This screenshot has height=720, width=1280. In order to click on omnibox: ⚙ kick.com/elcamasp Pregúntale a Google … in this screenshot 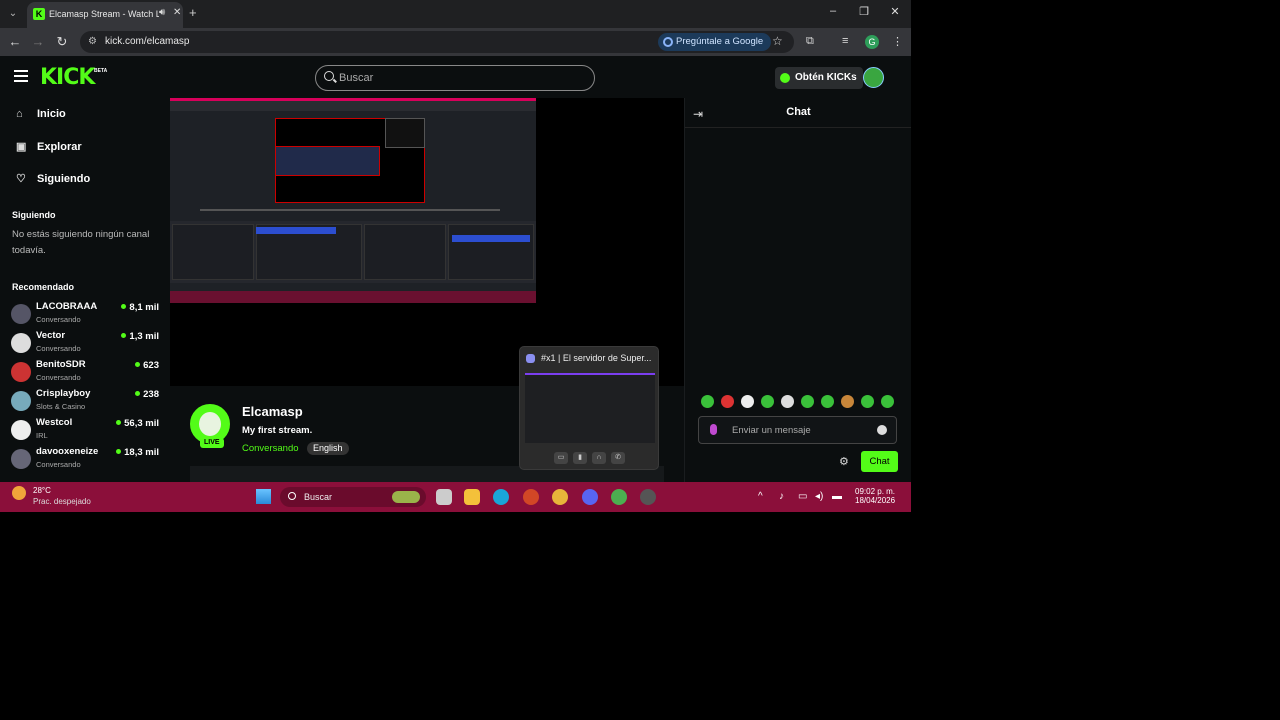, I will do `click(437, 42)`.